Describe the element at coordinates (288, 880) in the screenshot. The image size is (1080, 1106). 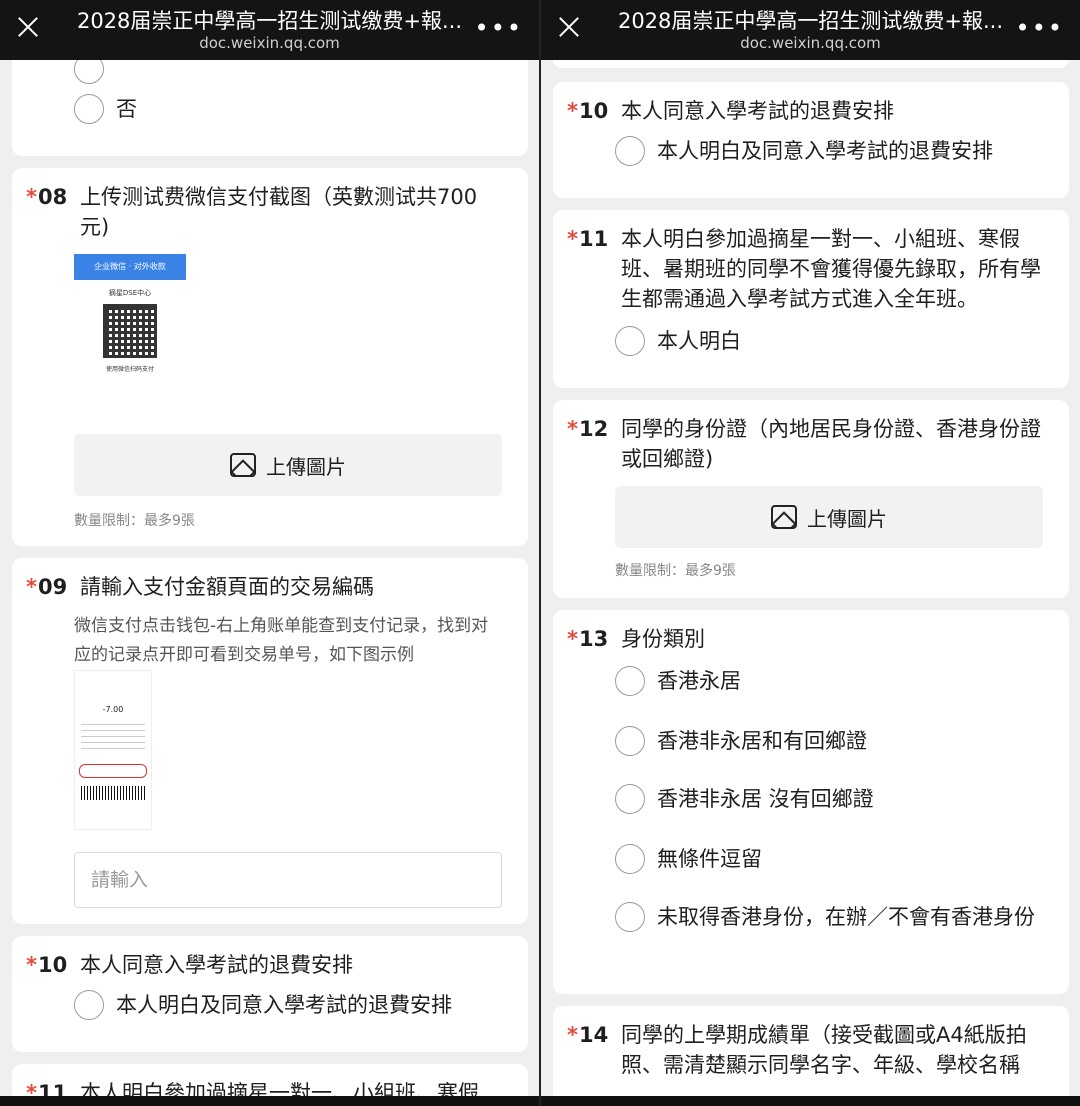
I see `transaction-code-input: 請輸入` at that location.